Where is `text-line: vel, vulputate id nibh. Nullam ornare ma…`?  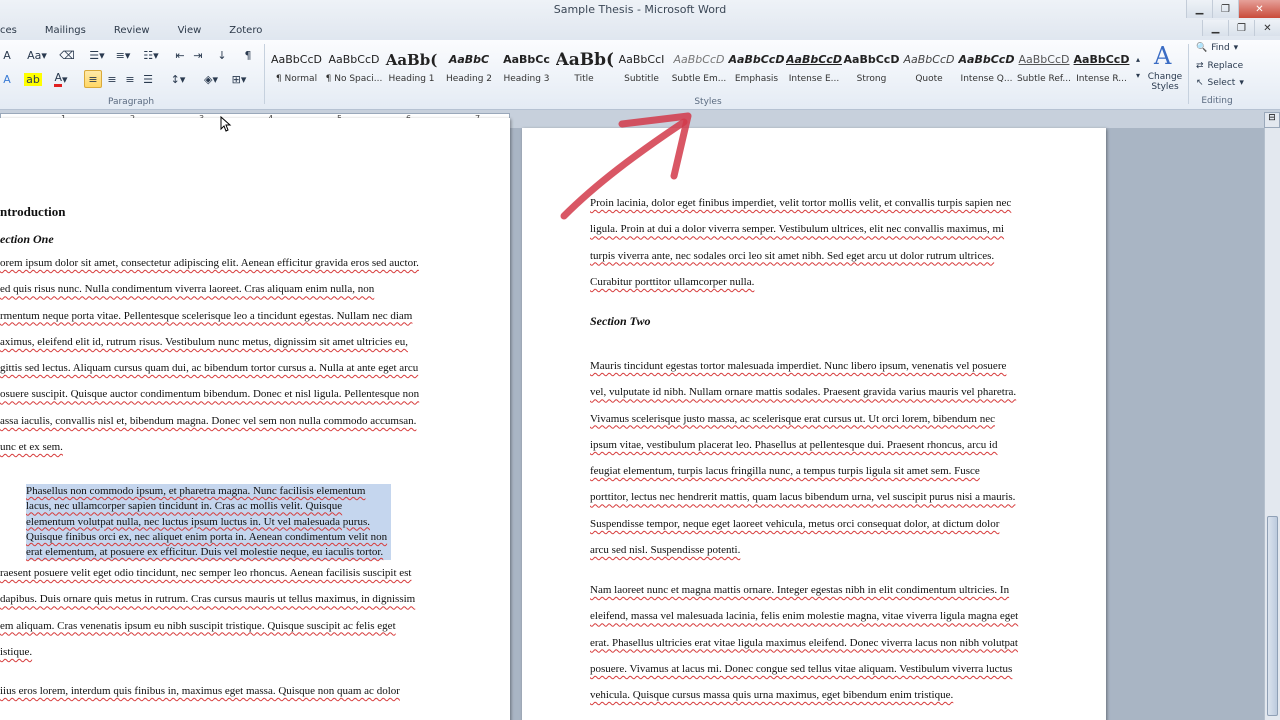 text-line: vel, vulputate id nibh. Nullam ornare ma… is located at coordinates (803, 392).